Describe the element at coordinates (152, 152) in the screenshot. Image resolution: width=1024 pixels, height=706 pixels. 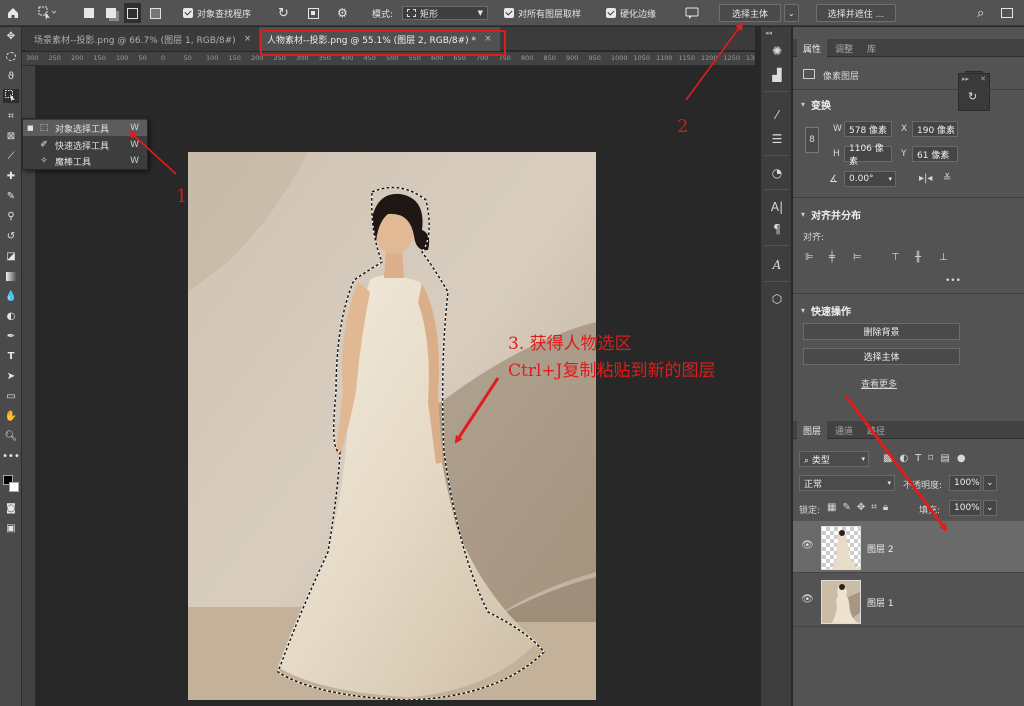
I see `arrow-to-object-tool` at that location.